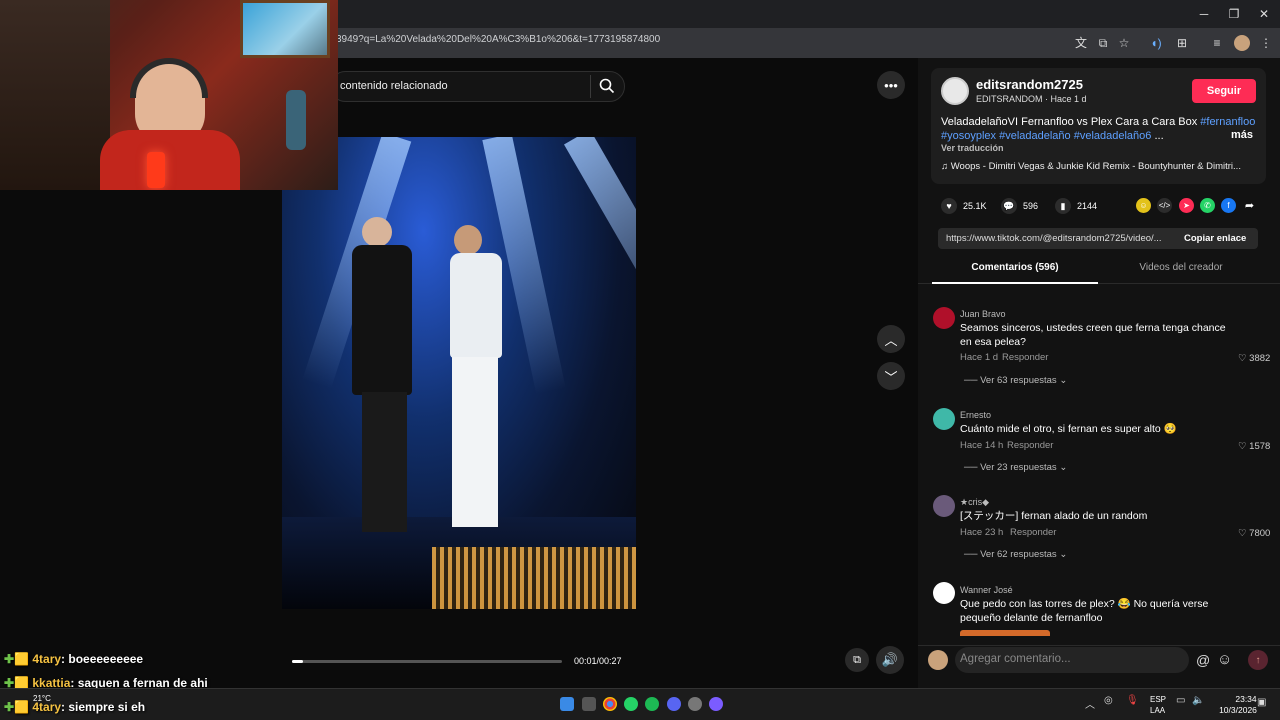  What do you see at coordinates (631, 704) in the screenshot?
I see `whatsapp-taskbar-icon` at bounding box center [631, 704].